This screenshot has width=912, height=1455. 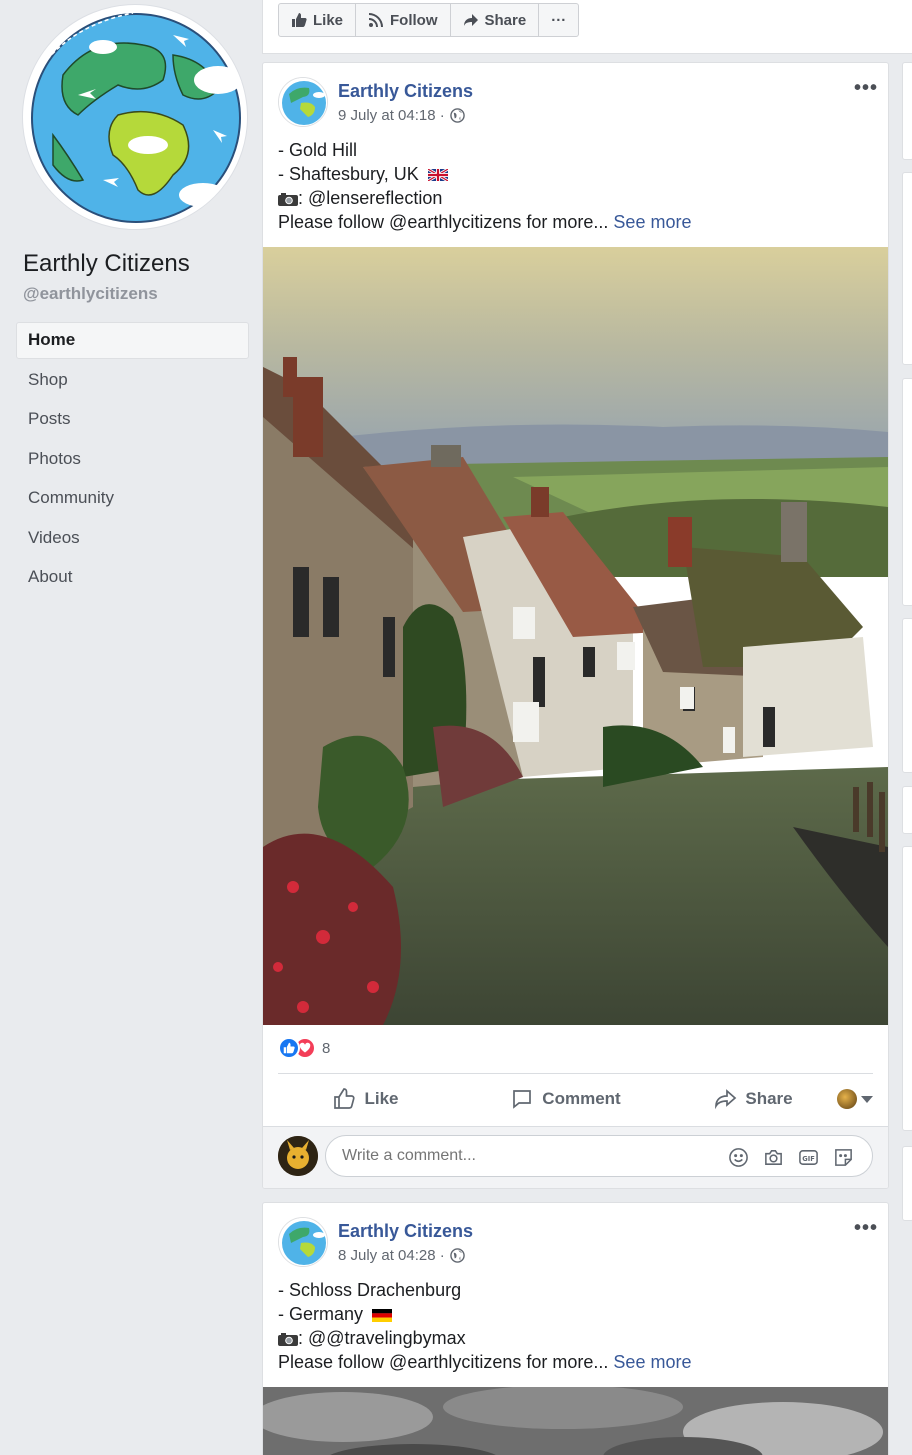 I want to click on react-as-selector, so click(x=850, y=1099).